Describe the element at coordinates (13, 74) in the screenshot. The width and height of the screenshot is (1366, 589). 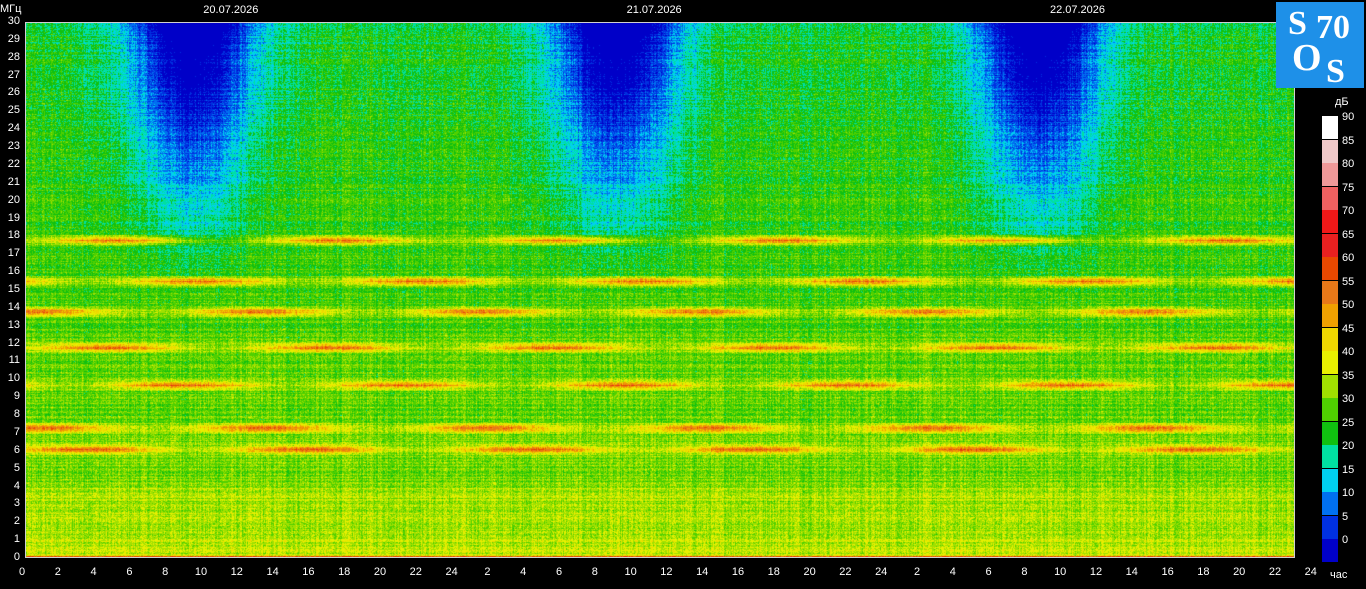
I see `y-tick-label: 27` at that location.